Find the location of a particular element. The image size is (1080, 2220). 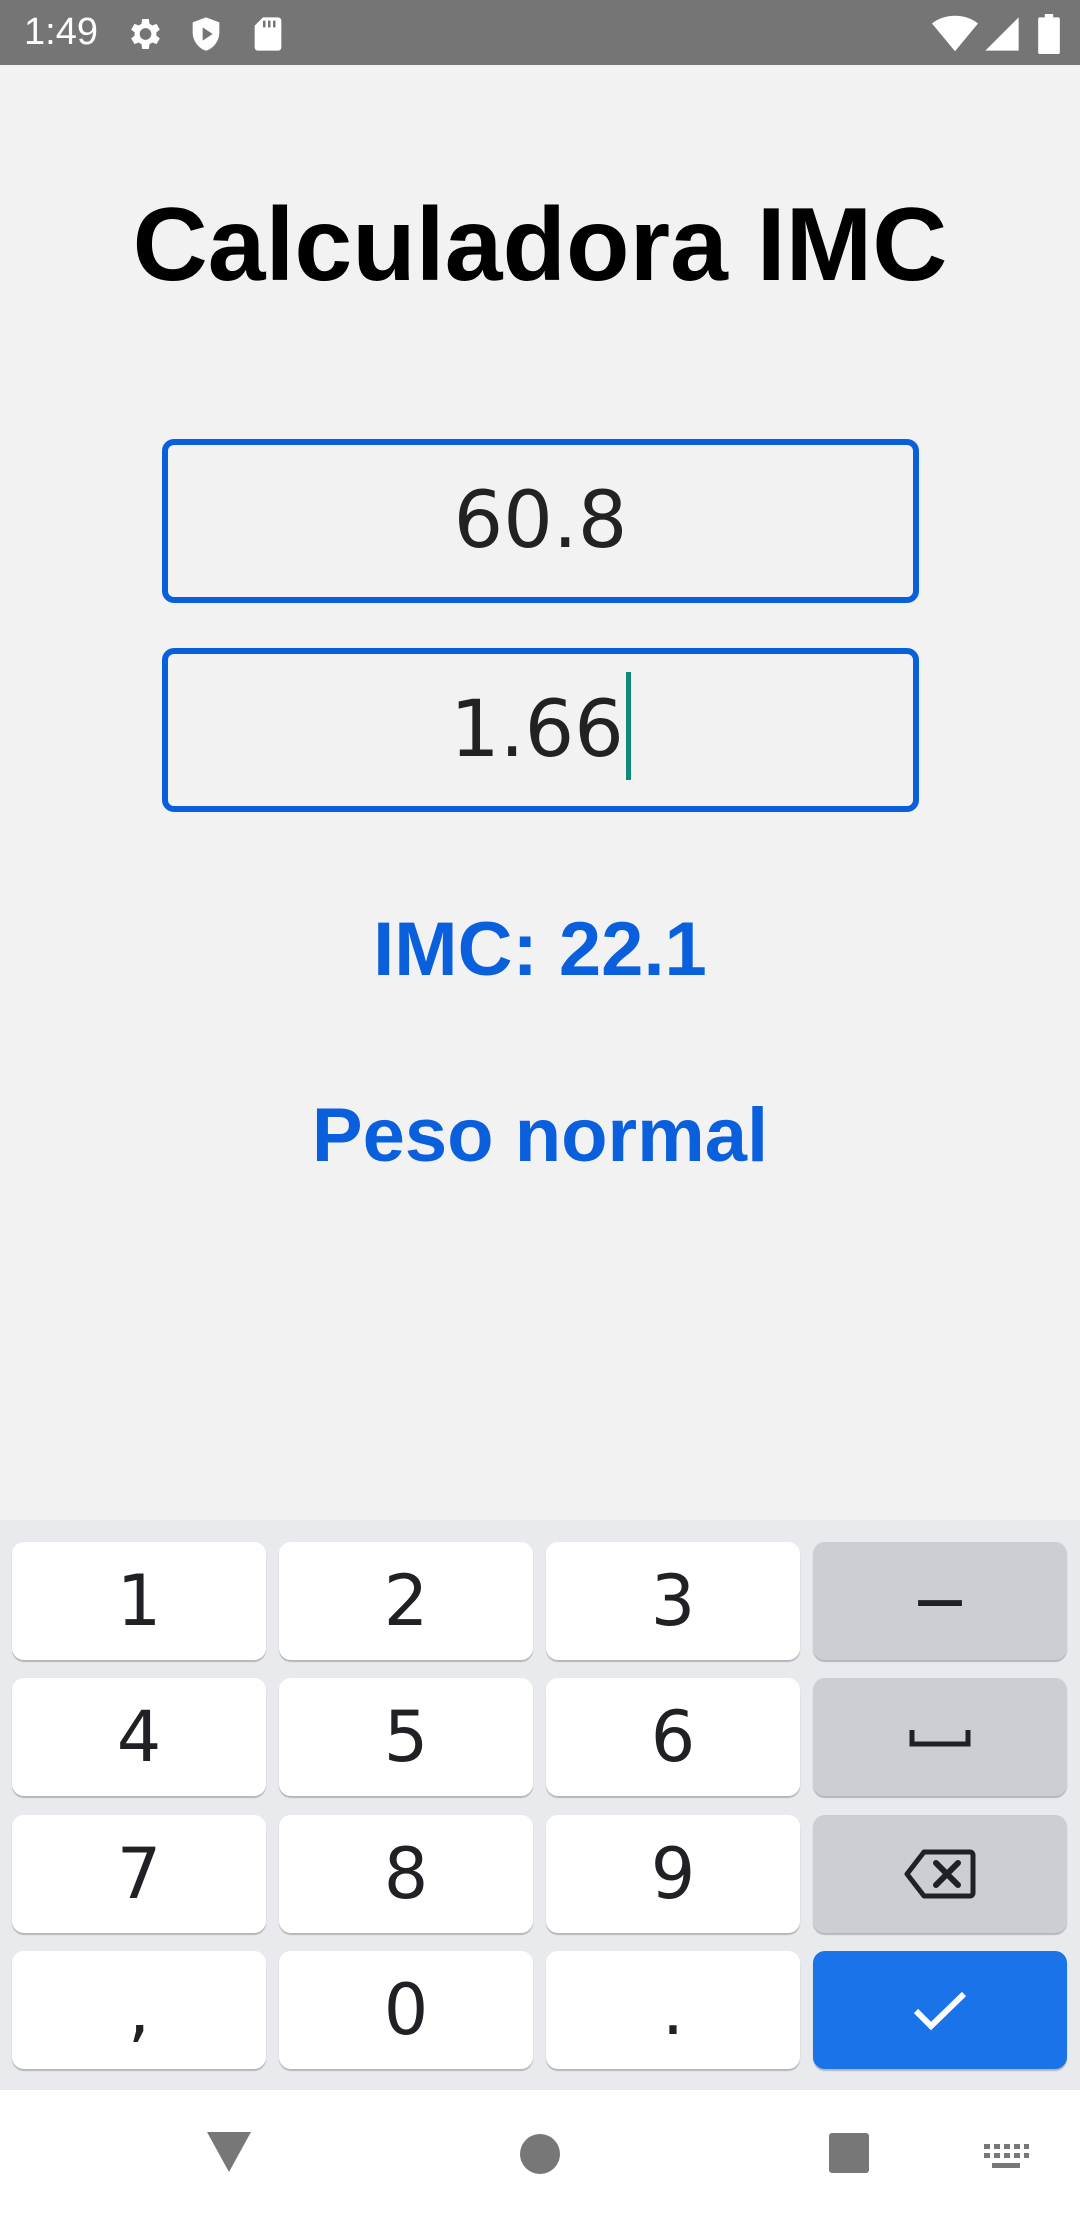

key-space is located at coordinates (940, 1737).